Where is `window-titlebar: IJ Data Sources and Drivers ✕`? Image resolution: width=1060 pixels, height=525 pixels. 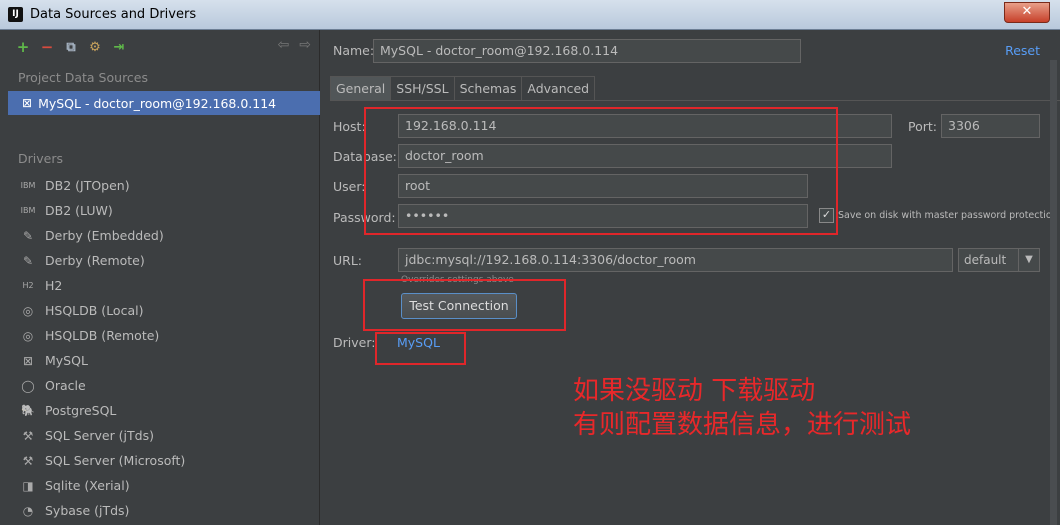 window-titlebar: IJ Data Sources and Drivers ✕ is located at coordinates (530, 15).